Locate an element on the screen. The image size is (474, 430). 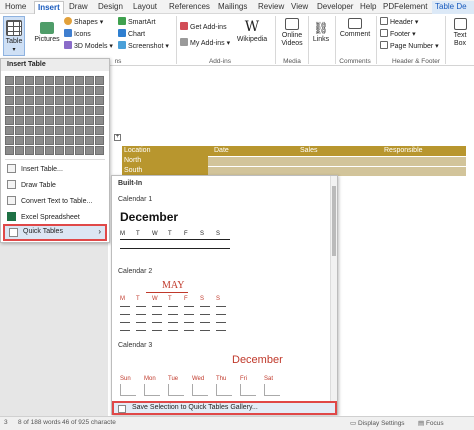
tab-references: References is located at coordinates (189, 7).